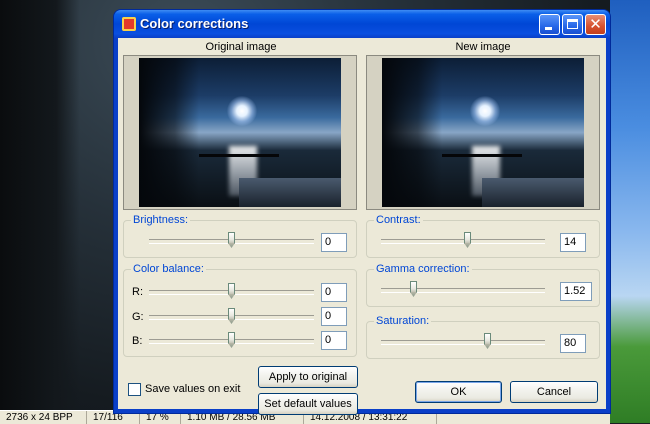 This screenshot has height=424, width=650. What do you see at coordinates (129, 24) in the screenshot?
I see `app-icon` at bounding box center [129, 24].